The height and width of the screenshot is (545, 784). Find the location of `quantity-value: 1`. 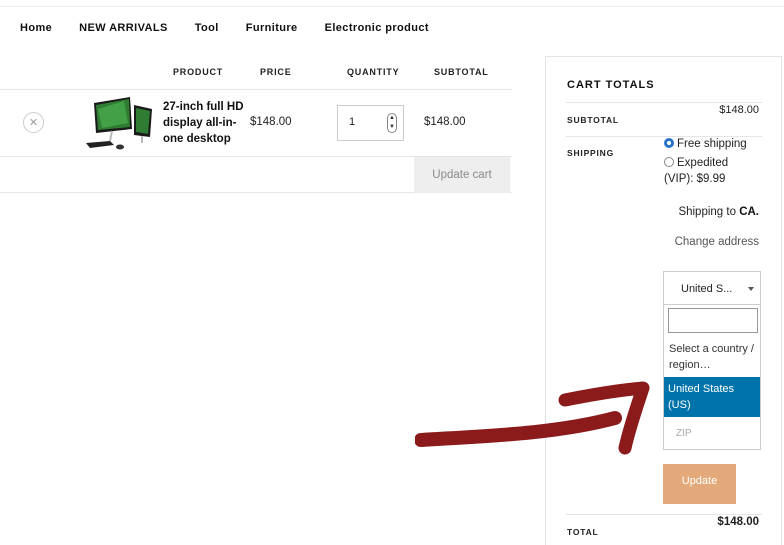

quantity-value: 1 is located at coordinates (352, 122).